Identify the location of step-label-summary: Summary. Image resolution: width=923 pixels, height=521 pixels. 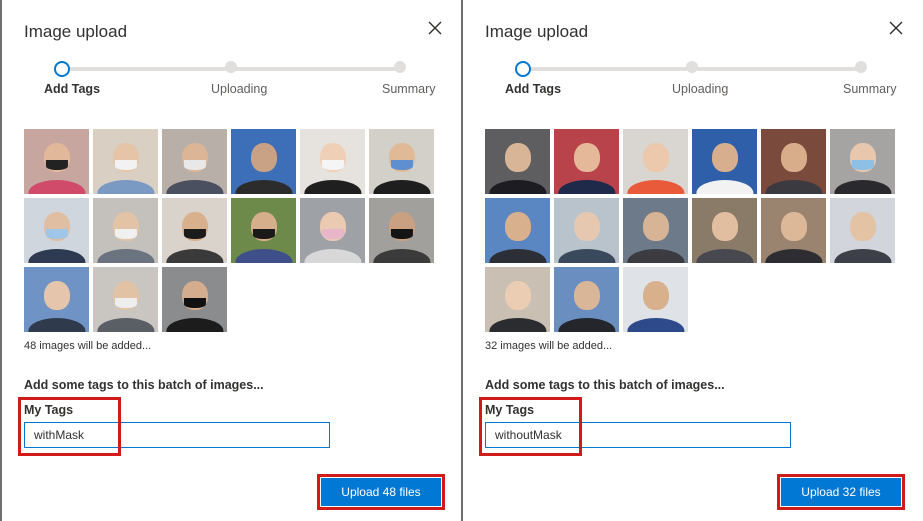
(870, 89).